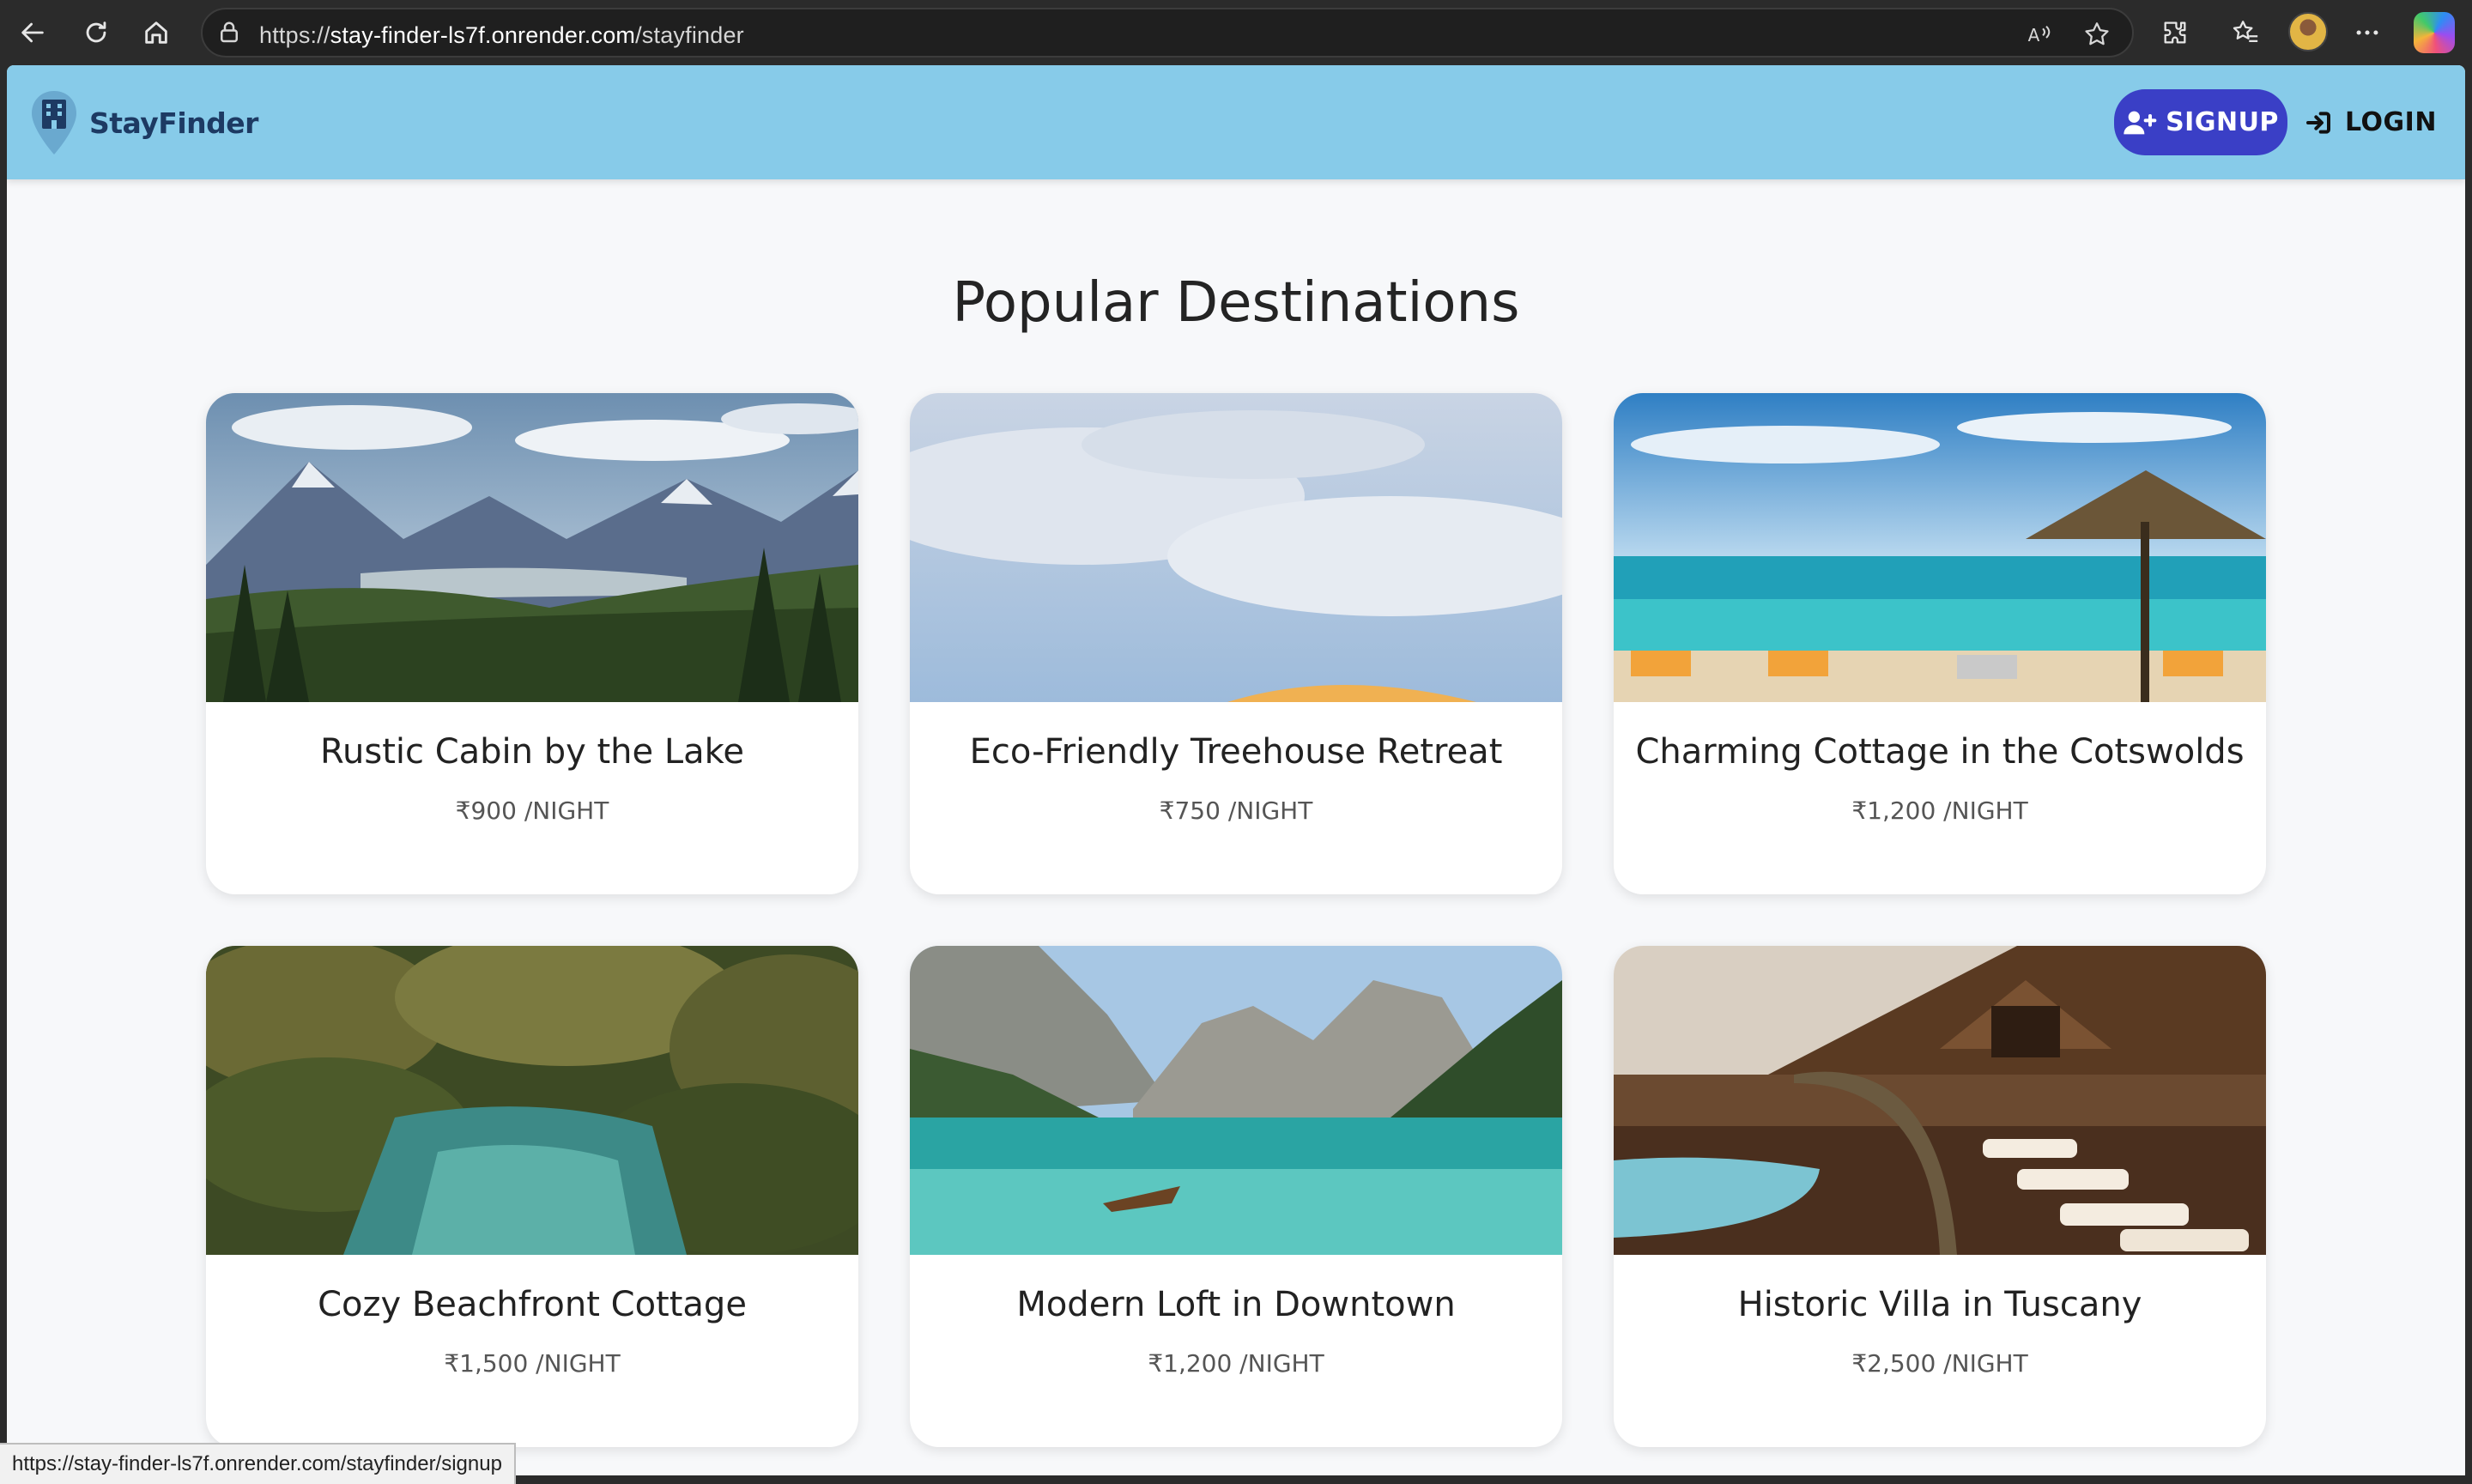 The image size is (2472, 1484). I want to click on listing-image-palm-river, so click(532, 1100).